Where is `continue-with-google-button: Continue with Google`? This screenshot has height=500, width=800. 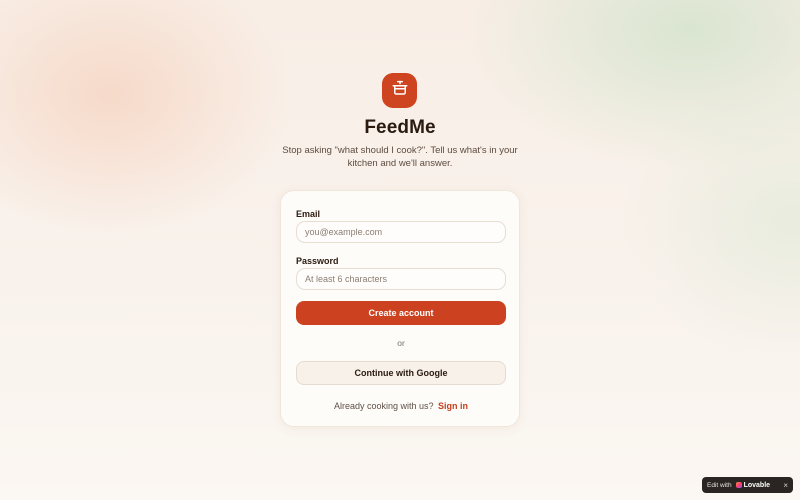
continue-with-google-button: Continue with Google is located at coordinates (401, 373).